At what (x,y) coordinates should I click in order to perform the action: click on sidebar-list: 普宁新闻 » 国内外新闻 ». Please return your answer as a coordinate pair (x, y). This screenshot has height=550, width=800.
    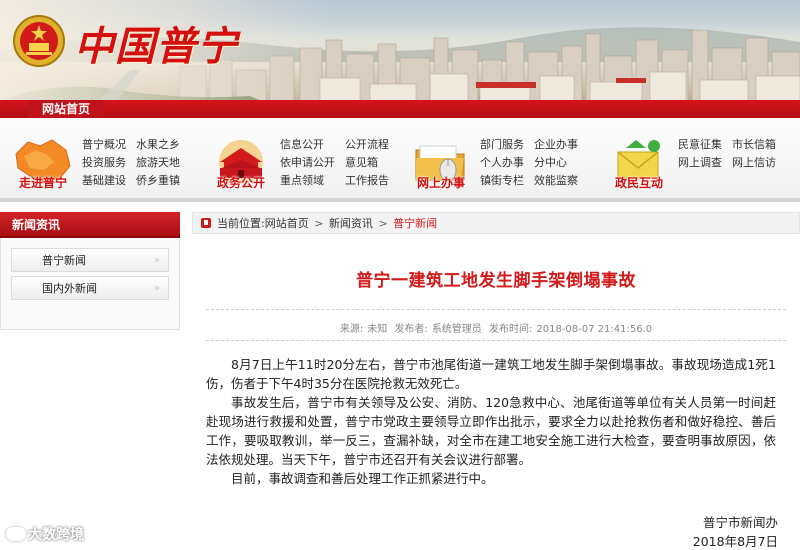
    Looking at the image, I should click on (90, 284).